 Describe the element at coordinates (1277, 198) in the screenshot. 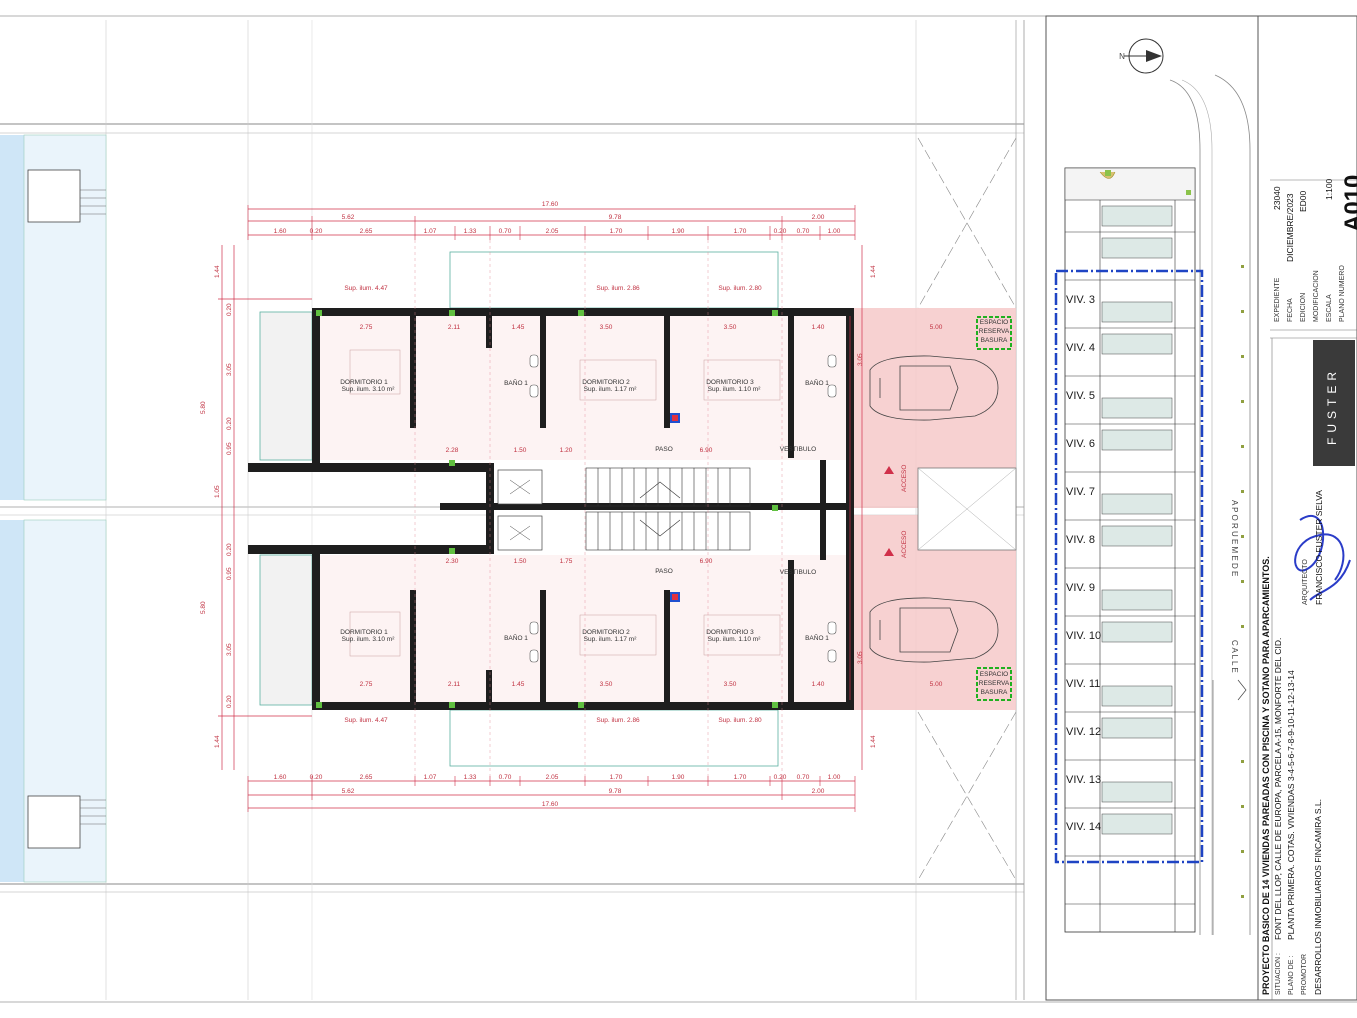

I see `expediente-value: 23040` at that location.